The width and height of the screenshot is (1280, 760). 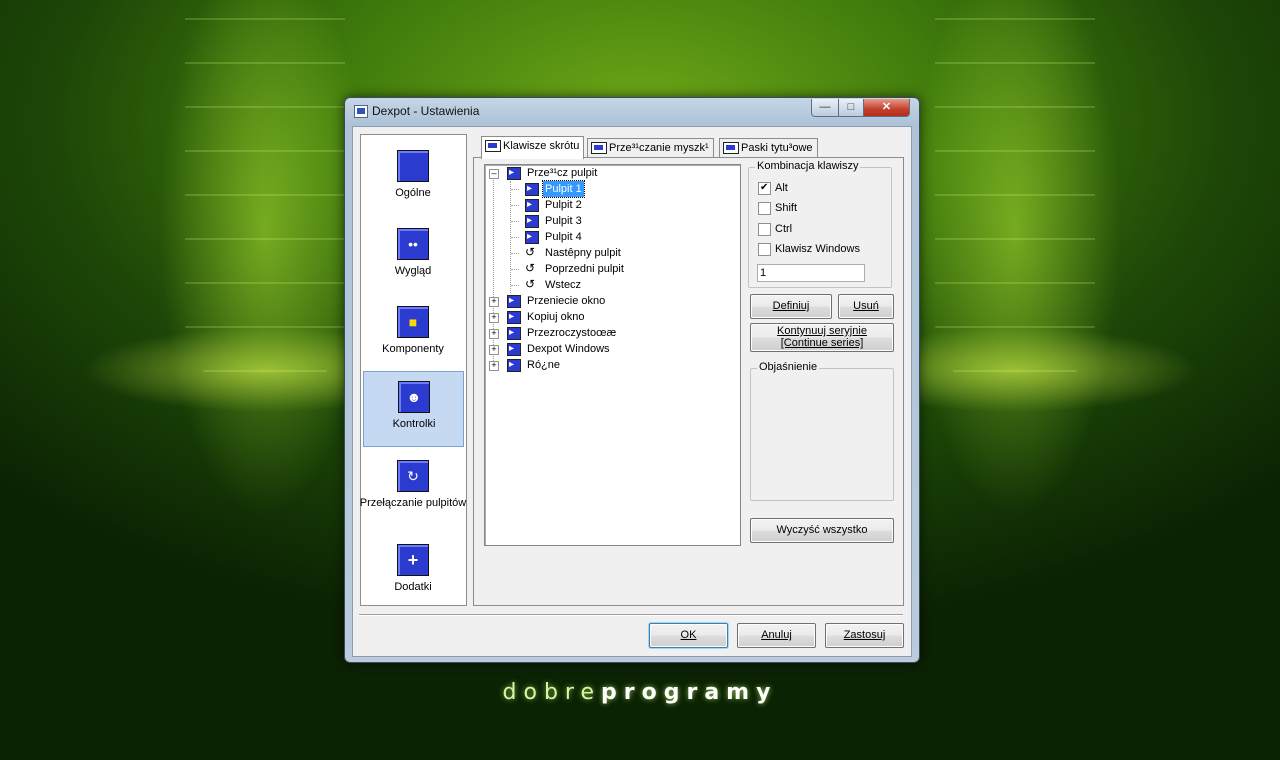 I want to click on define-button: Definiuj, so click(x=791, y=306).